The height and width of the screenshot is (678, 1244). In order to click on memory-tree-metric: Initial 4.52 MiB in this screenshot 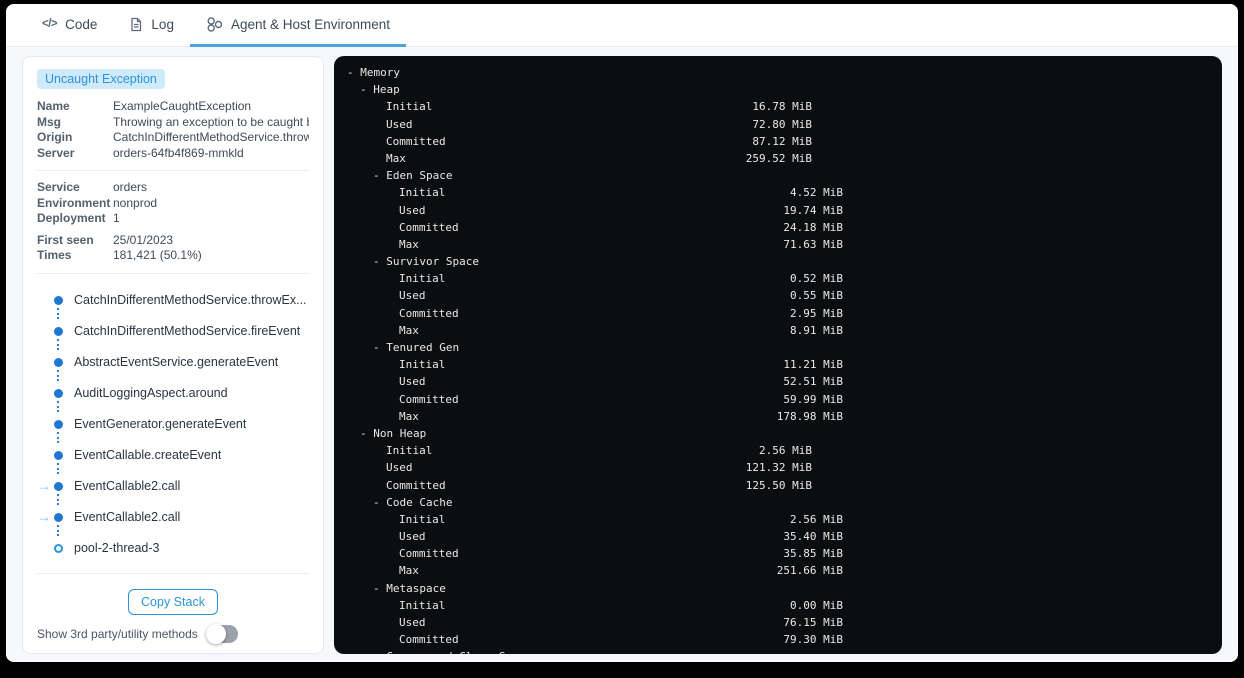, I will do `click(778, 192)`.